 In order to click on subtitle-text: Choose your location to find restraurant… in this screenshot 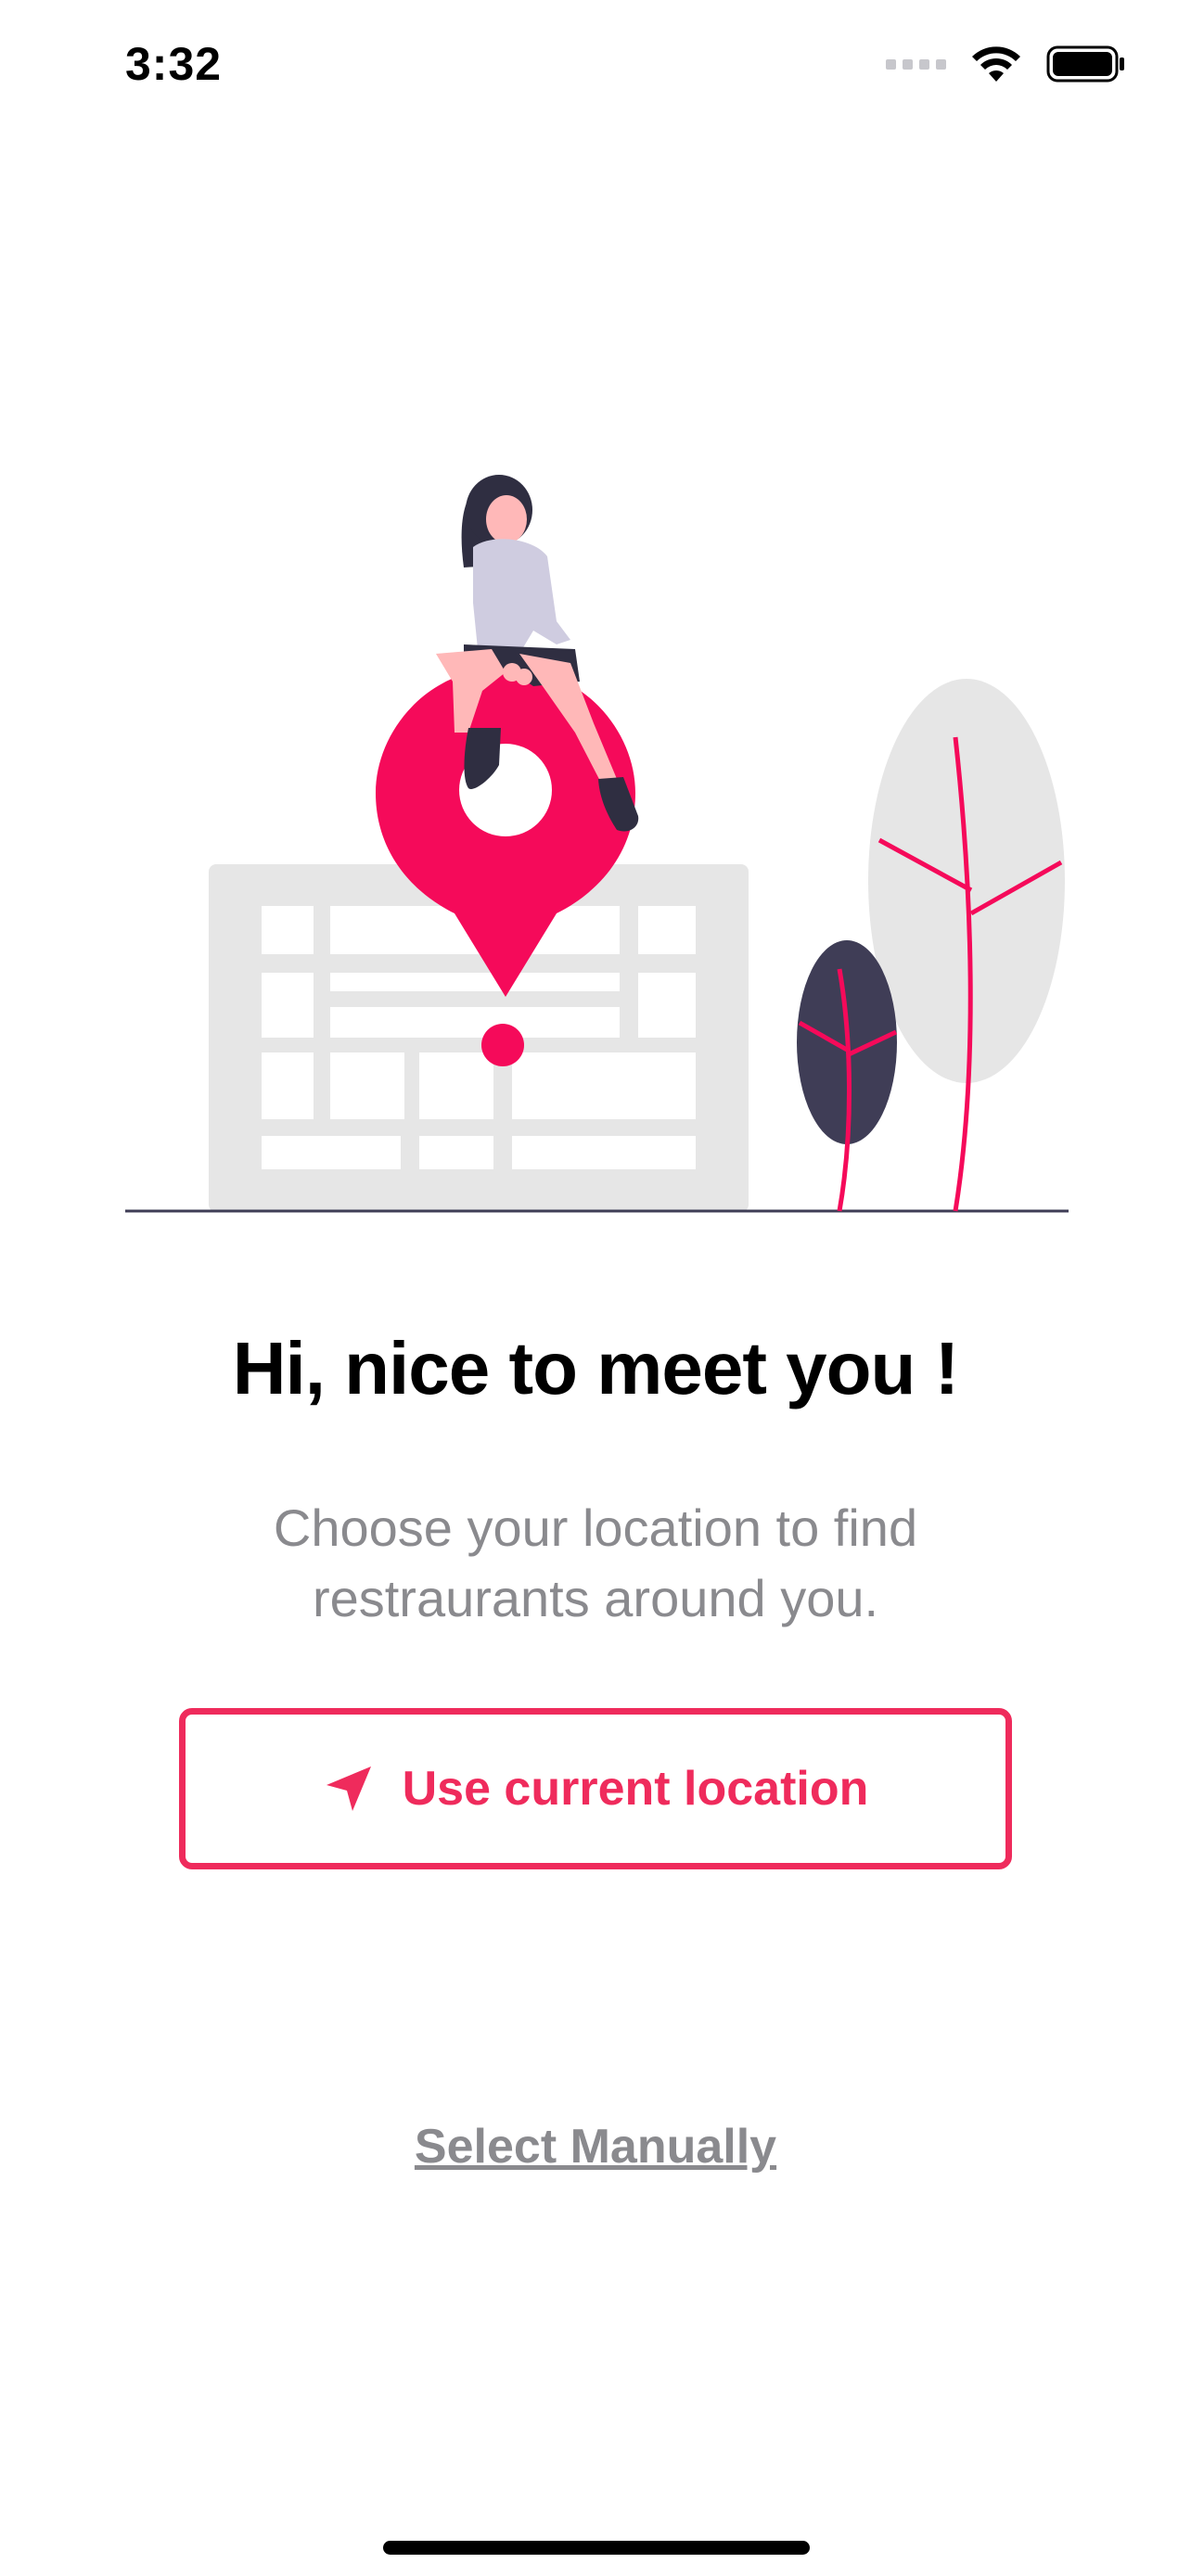, I will do `click(595, 1564)`.